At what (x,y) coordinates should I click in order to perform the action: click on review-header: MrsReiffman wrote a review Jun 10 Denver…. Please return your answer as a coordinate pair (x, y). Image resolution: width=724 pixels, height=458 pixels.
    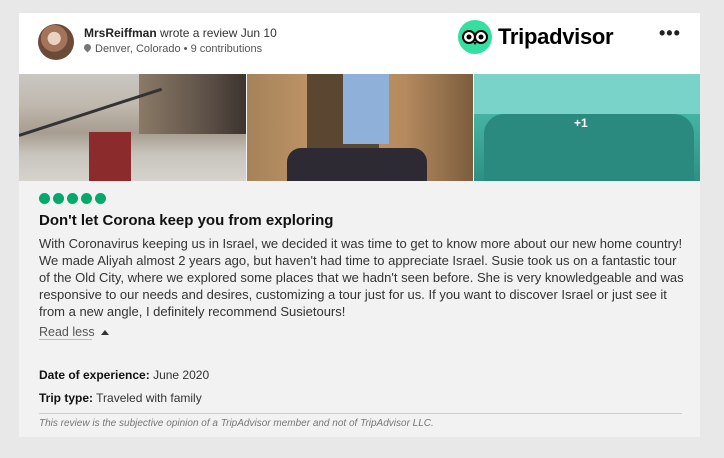
    Looking at the image, I should click on (359, 43).